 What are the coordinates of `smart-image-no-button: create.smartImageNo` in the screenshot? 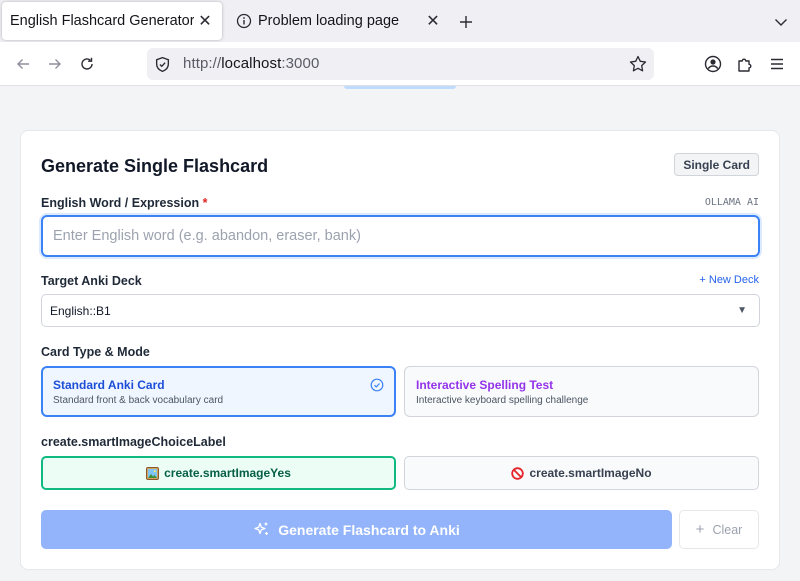 It's located at (581, 473).